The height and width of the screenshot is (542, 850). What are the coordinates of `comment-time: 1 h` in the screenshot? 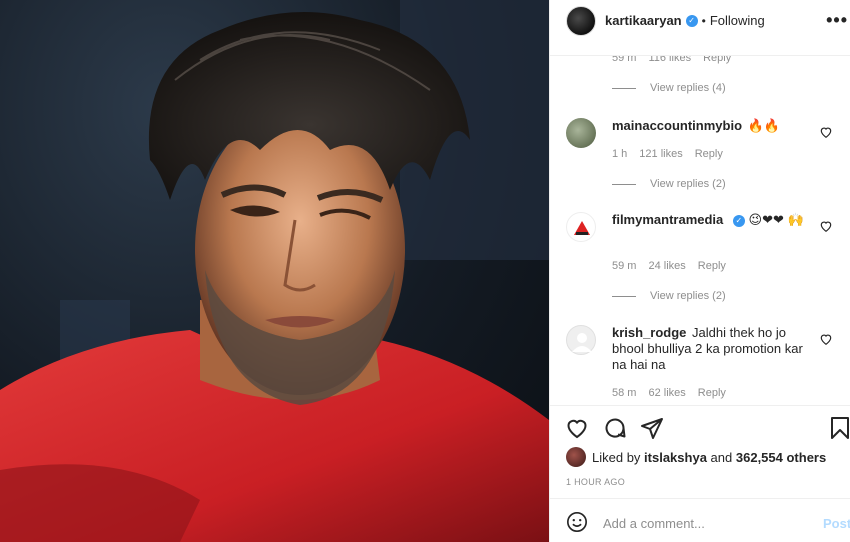 It's located at (620, 154).